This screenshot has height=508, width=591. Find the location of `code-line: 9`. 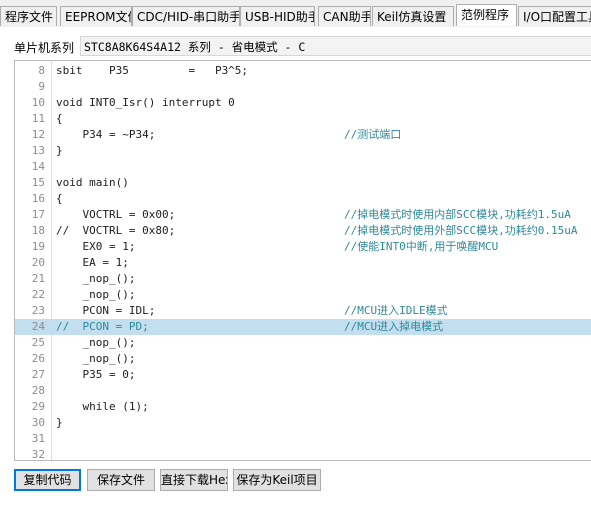

code-line: 9 is located at coordinates (303, 87).